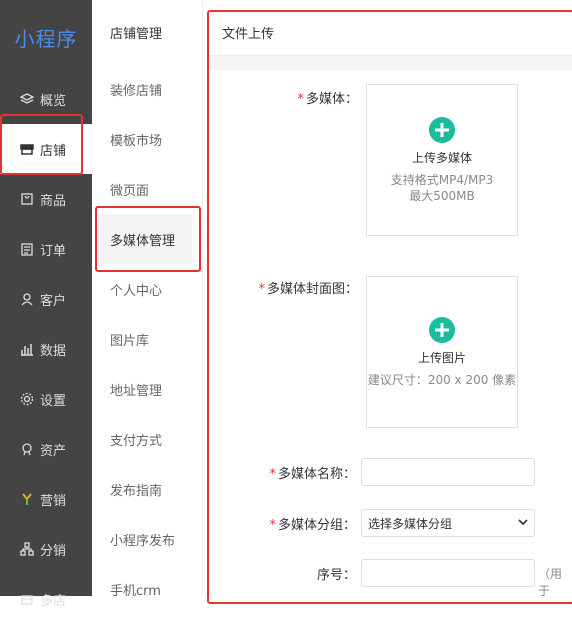  Describe the element at coordinates (53, 401) in the screenshot. I see `nav-label: 设置` at that location.